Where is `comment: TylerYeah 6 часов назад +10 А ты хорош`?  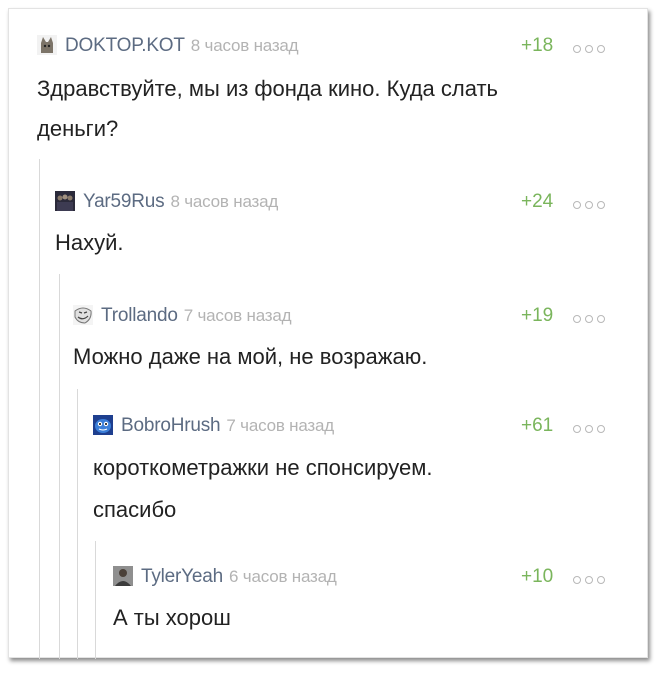 comment: TylerYeah 6 часов назад +10 А ты хорош is located at coordinates (365, 601).